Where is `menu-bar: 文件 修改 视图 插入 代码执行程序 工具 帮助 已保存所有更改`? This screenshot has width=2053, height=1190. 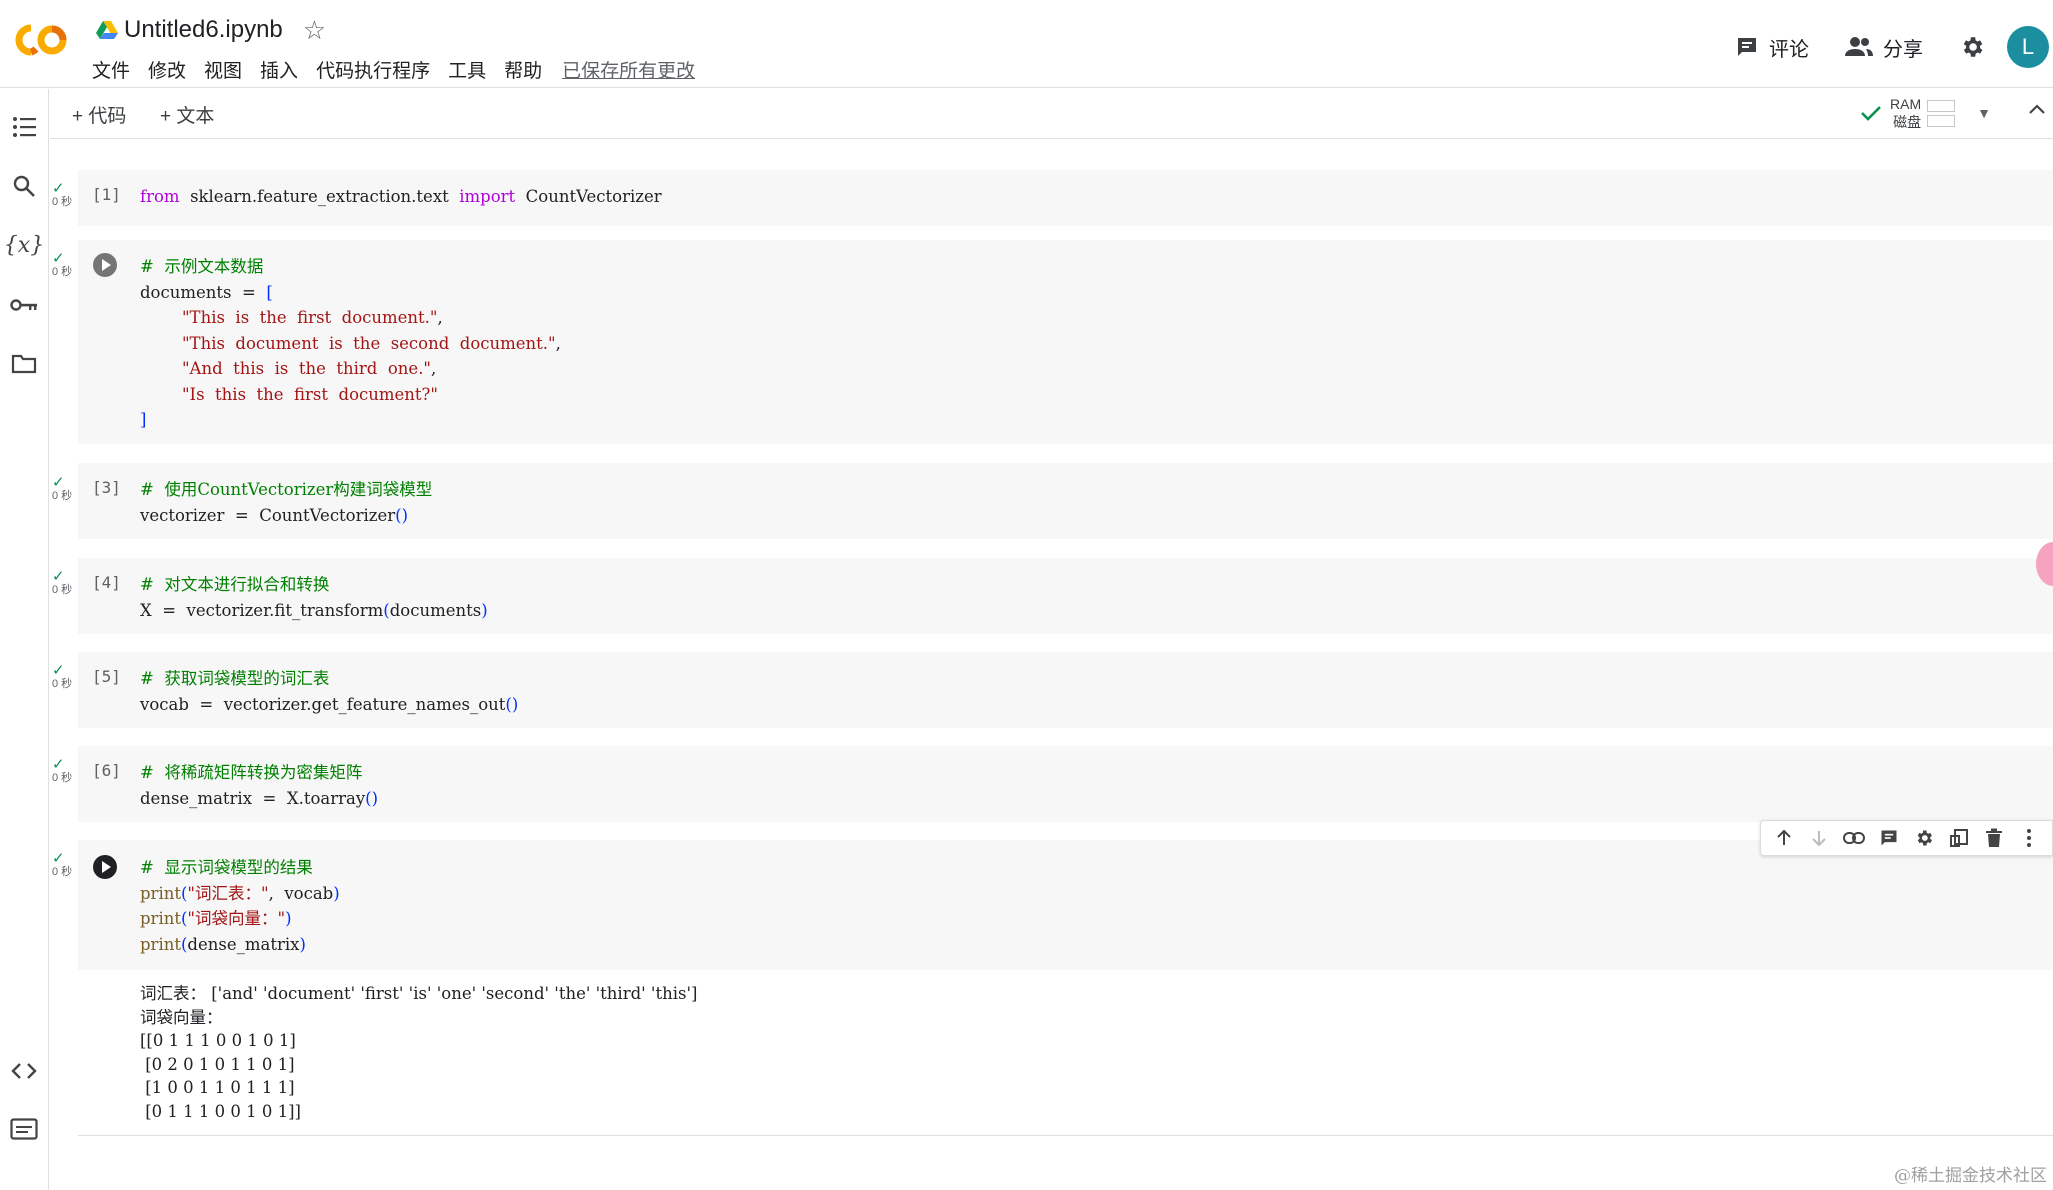
menu-bar: 文件 修改 视图 插入 代码执行程序 工具 帮助 已保存所有更改 is located at coordinates (402, 69).